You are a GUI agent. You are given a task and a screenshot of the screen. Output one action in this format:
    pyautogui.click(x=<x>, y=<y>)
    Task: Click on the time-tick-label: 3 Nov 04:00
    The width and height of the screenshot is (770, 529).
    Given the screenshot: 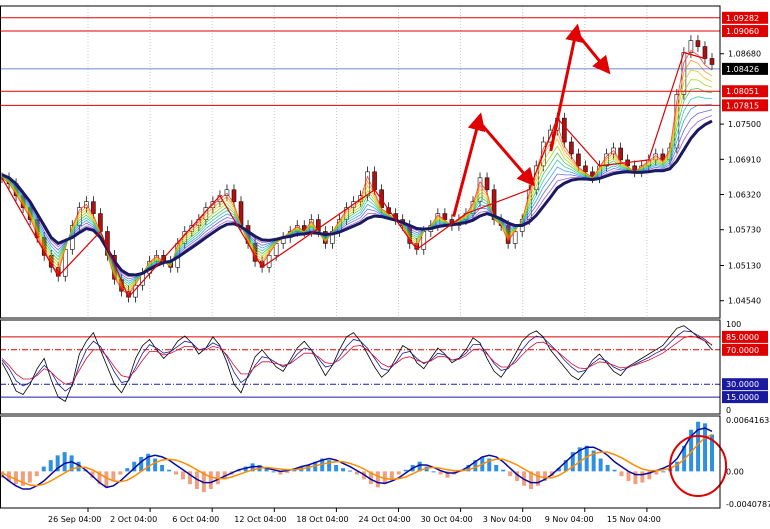 What is the action you would take?
    pyautogui.click(x=507, y=519)
    